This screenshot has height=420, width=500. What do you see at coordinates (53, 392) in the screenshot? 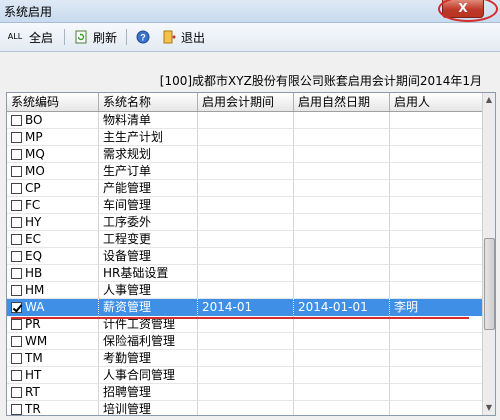
I see `cell-code: RT` at bounding box center [53, 392].